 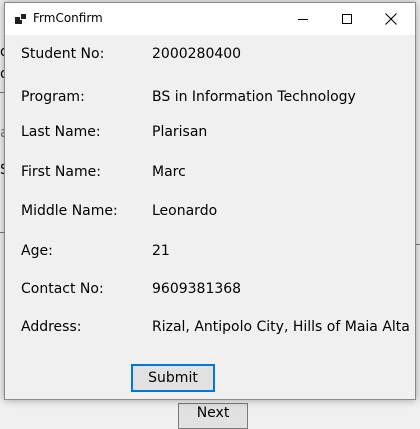 I want to click on submit-button: Submit, so click(x=173, y=378).